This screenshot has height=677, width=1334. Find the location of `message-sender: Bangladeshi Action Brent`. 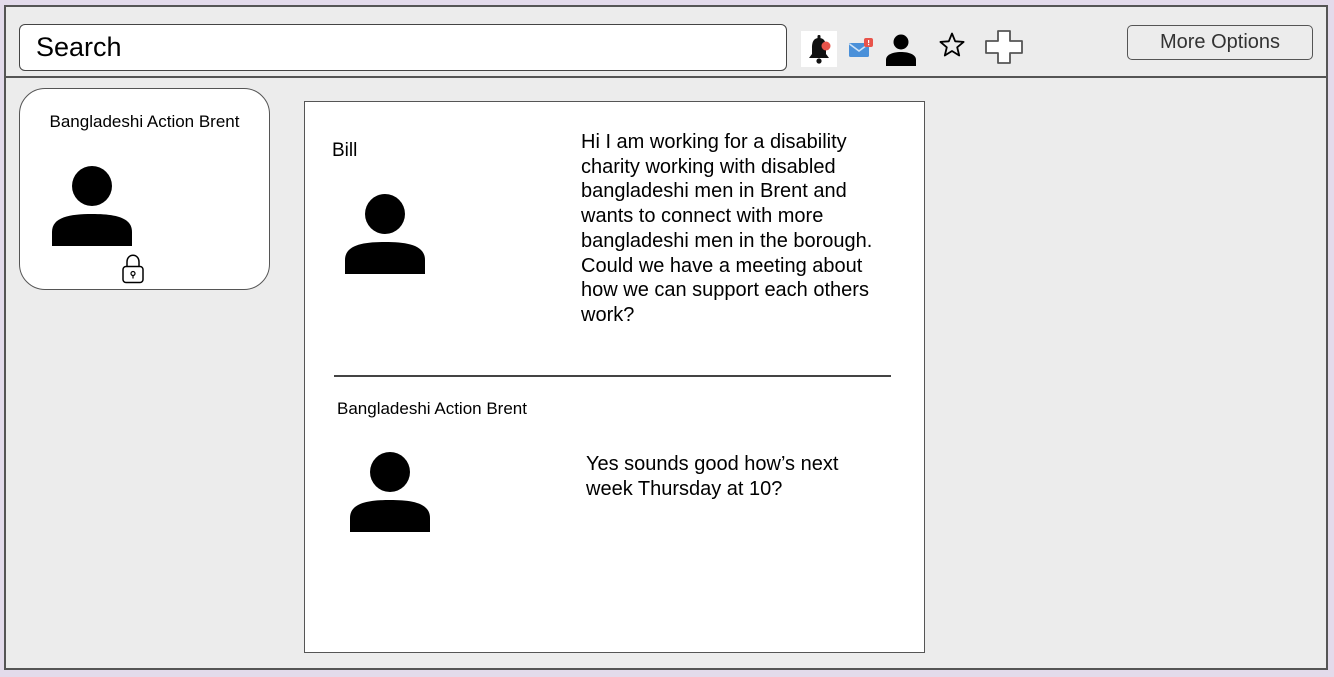

message-sender: Bangladeshi Action Brent is located at coordinates (432, 408).